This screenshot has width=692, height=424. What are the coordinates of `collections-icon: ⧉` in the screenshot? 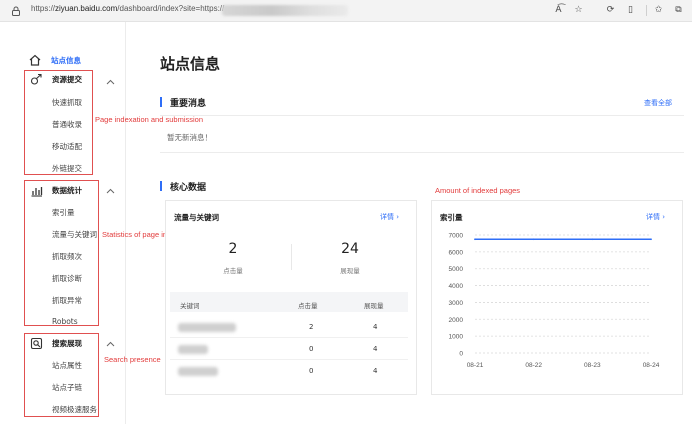 It's located at (678, 10).